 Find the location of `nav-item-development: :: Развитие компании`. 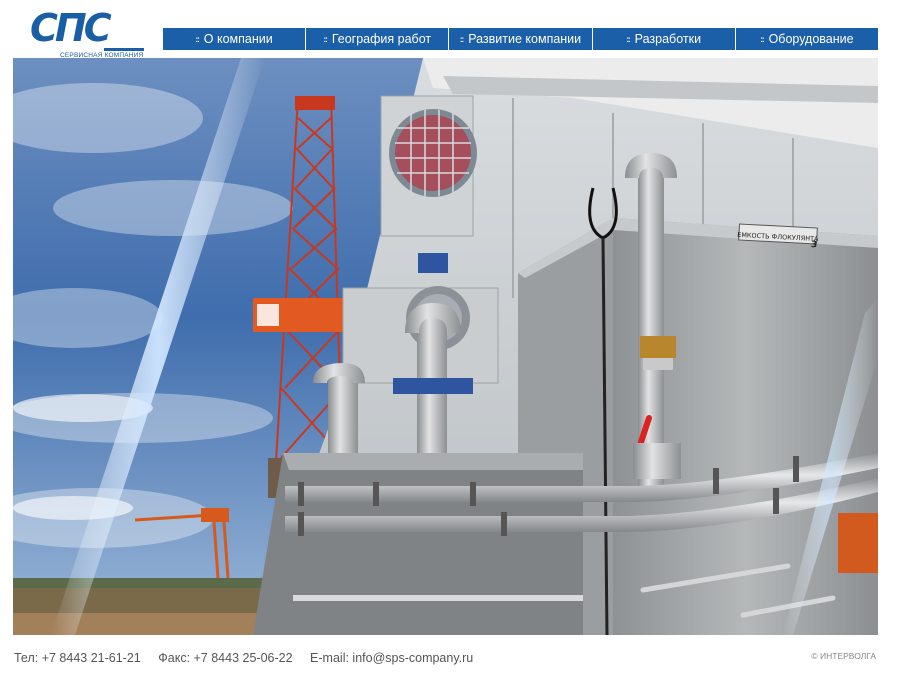

nav-item-development: :: Развитие компании is located at coordinates (520, 39).